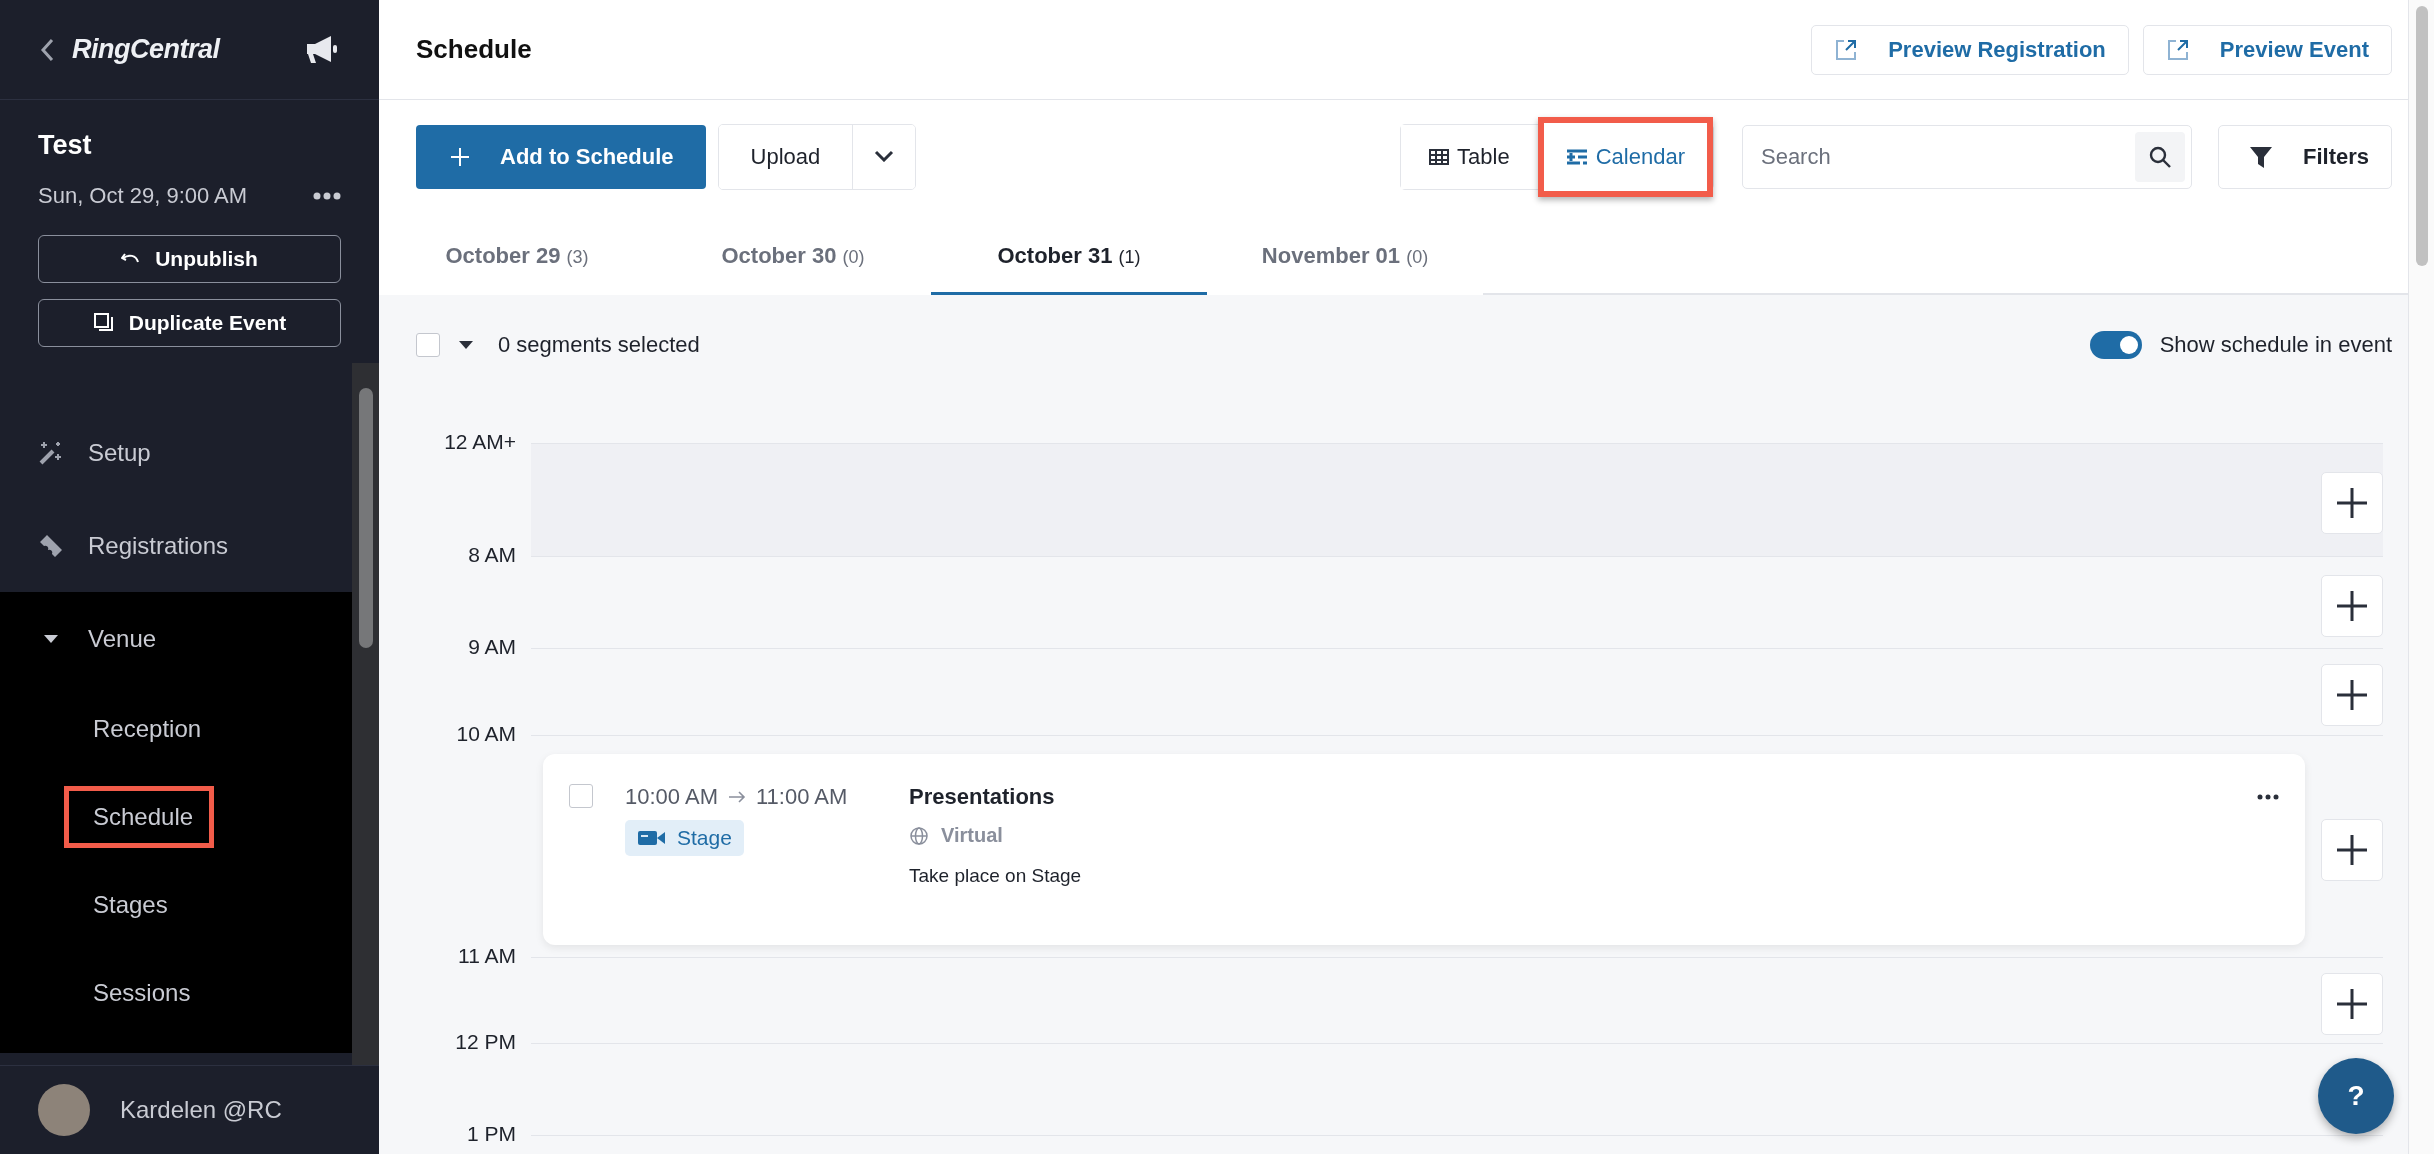 The image size is (2434, 1154). What do you see at coordinates (491, 1134) in the screenshot?
I see `time-label: 1 PM` at bounding box center [491, 1134].